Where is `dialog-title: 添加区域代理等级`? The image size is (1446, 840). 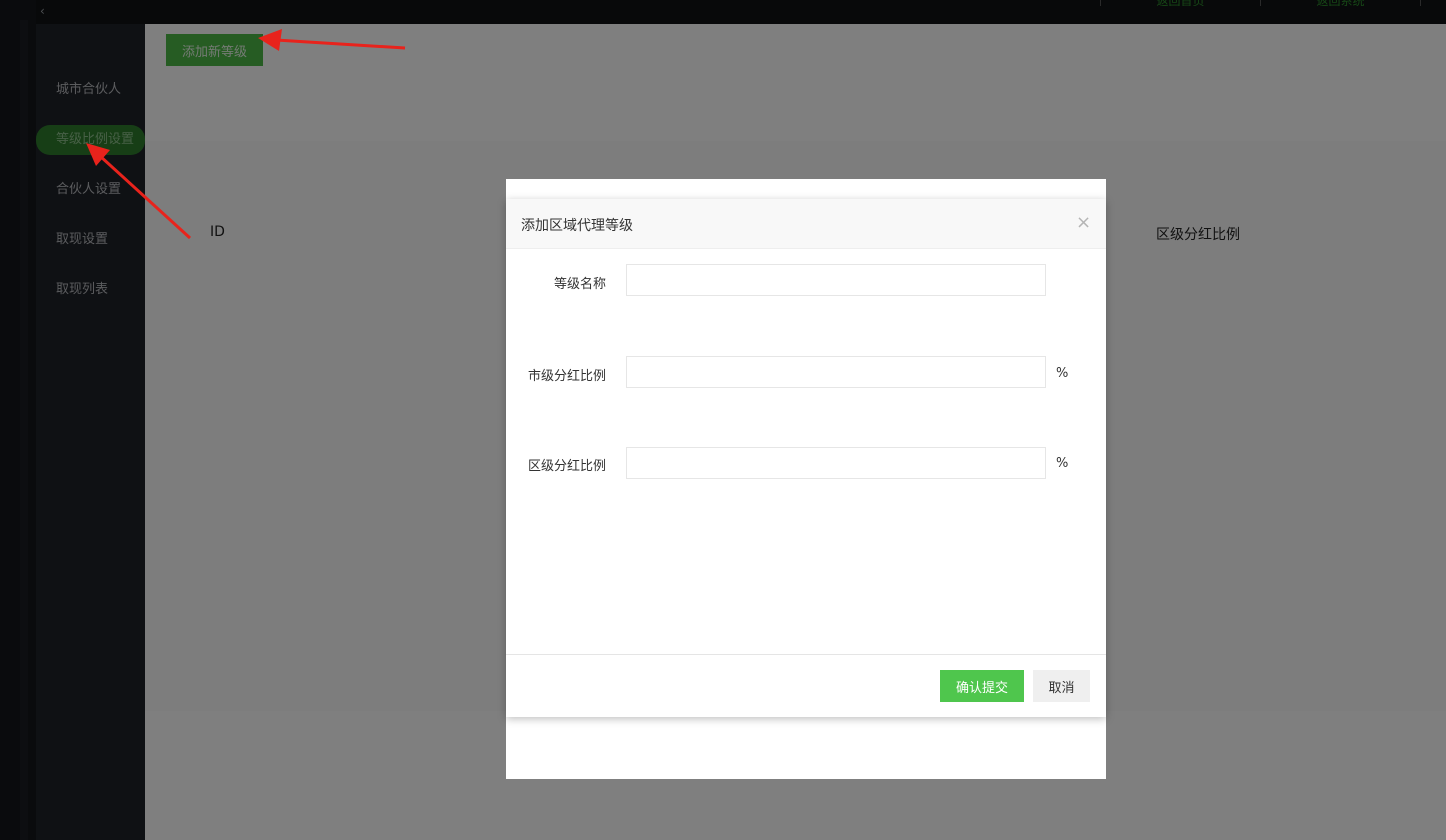
dialog-title: 添加区域代理等级 is located at coordinates (577, 226).